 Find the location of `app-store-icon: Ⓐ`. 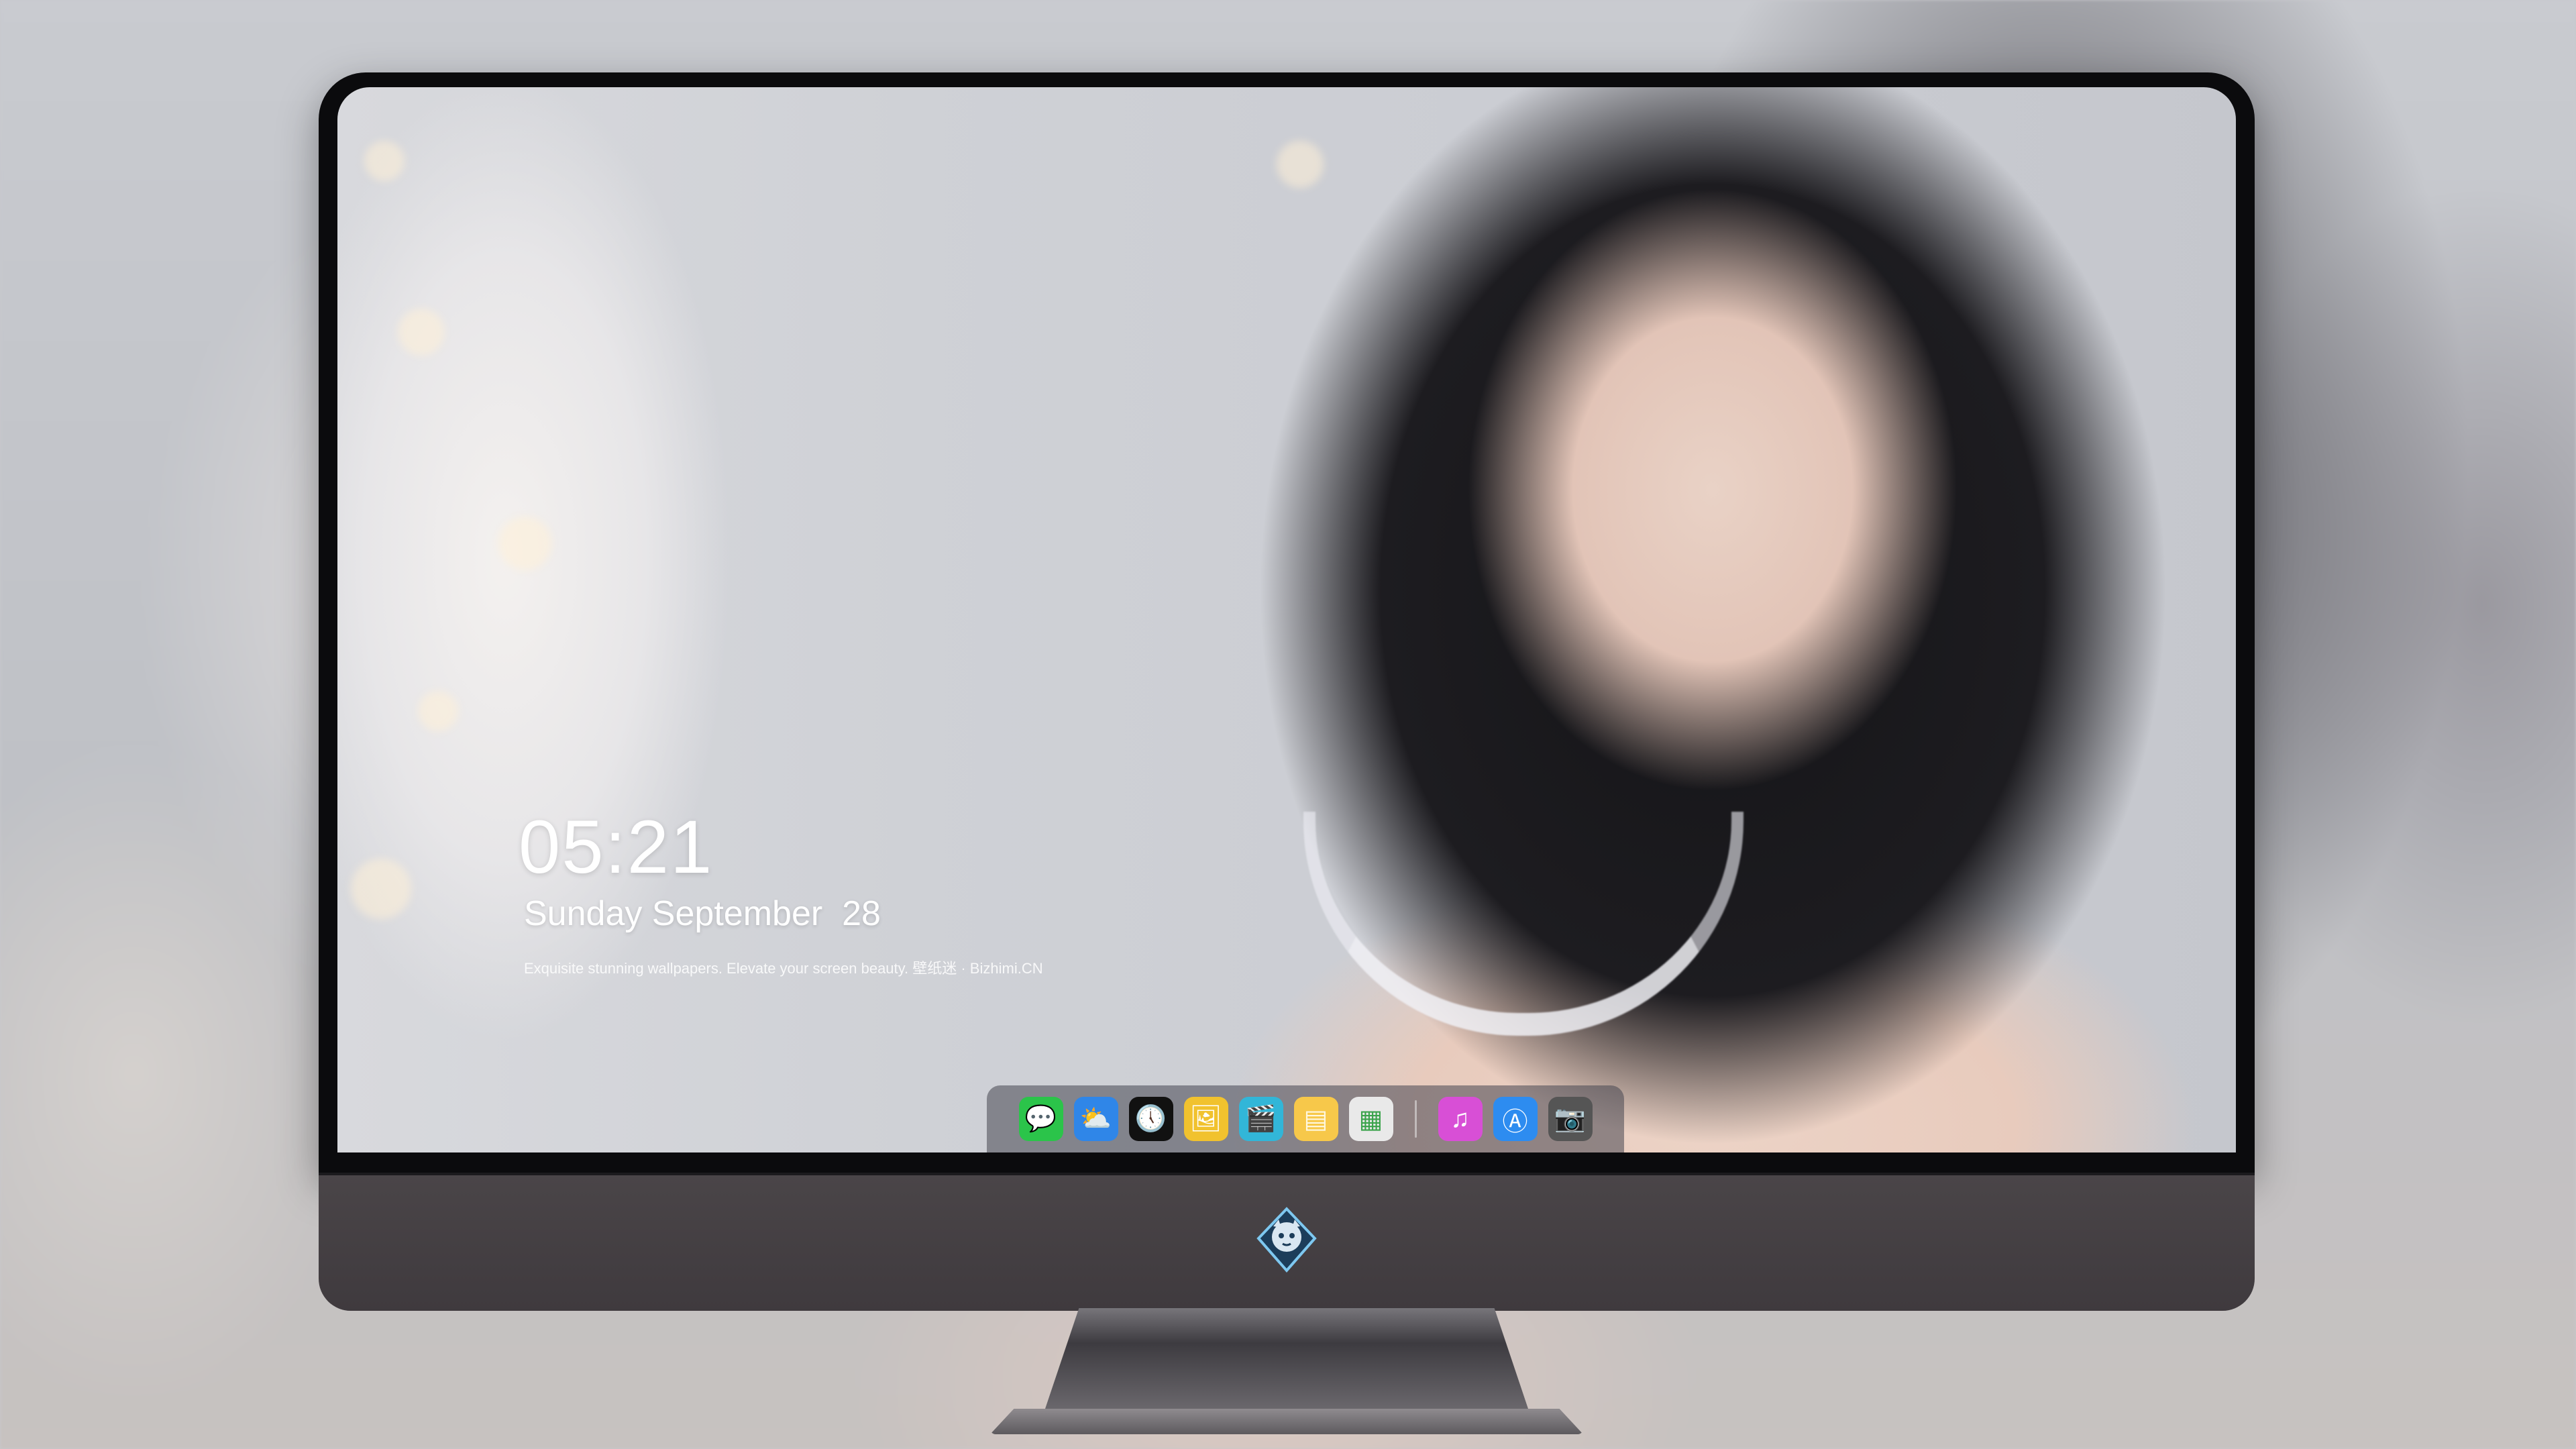

app-store-icon: Ⓐ is located at coordinates (1515, 1119).